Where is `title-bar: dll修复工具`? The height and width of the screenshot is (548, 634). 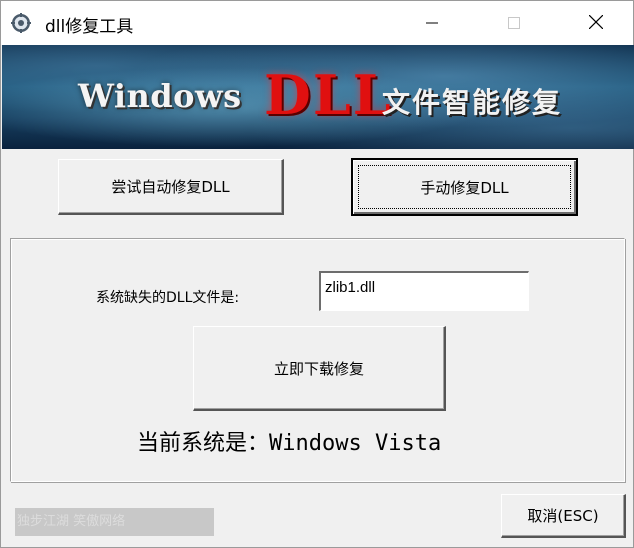
title-bar: dll修复工具 is located at coordinates (317, 23).